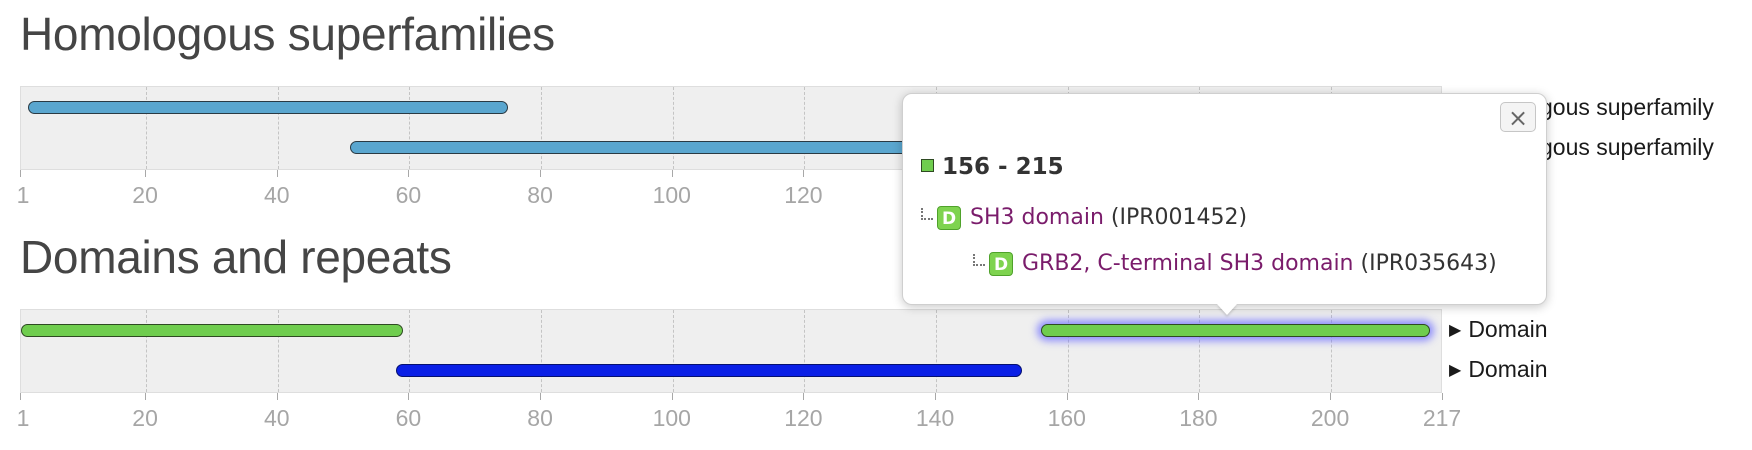  I want to click on entry-link: GRB2, C-terminal SH3 domain, so click(1188, 263).